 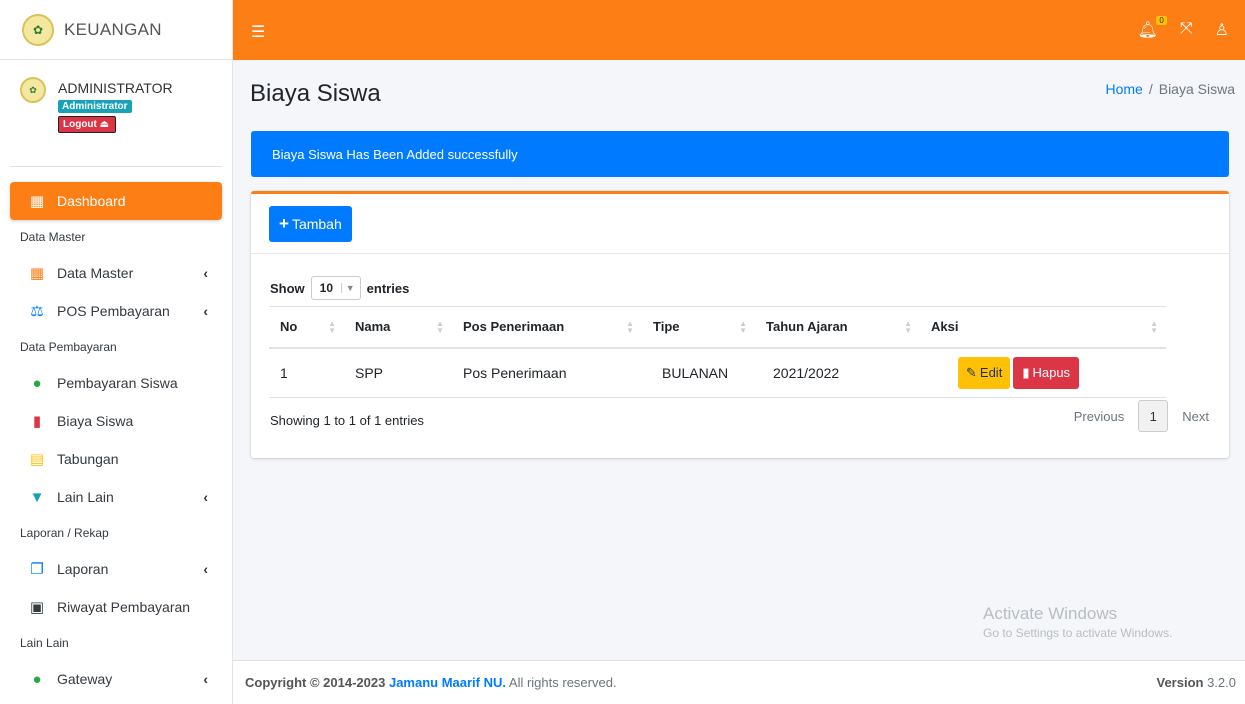 I want to click on notification-bell-icon: 🔔︎ 0, so click(x=1152, y=28).